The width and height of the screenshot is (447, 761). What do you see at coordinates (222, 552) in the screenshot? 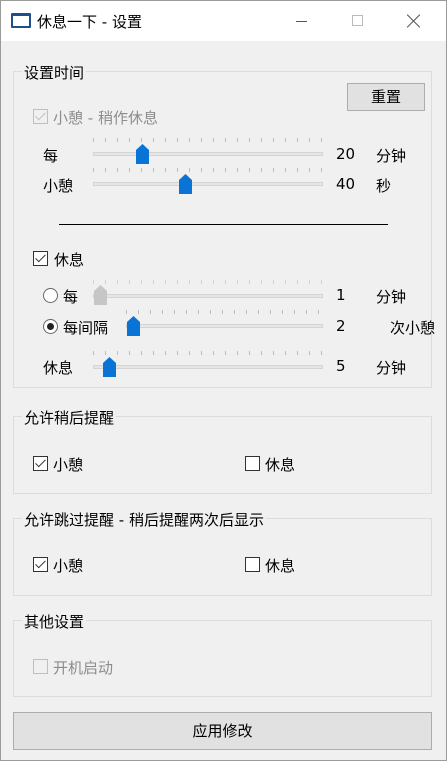
I see `skip-group: 允许跳过提醒 - 稍后提醒两次后显示 小憩 休息` at bounding box center [222, 552].